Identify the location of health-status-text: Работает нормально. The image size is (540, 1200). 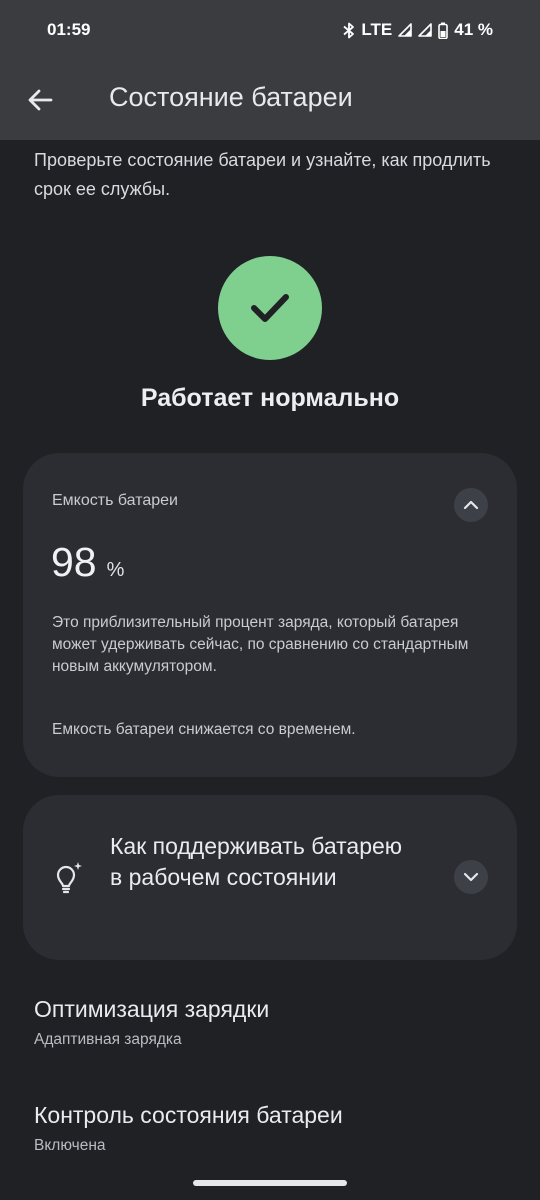
(270, 398).